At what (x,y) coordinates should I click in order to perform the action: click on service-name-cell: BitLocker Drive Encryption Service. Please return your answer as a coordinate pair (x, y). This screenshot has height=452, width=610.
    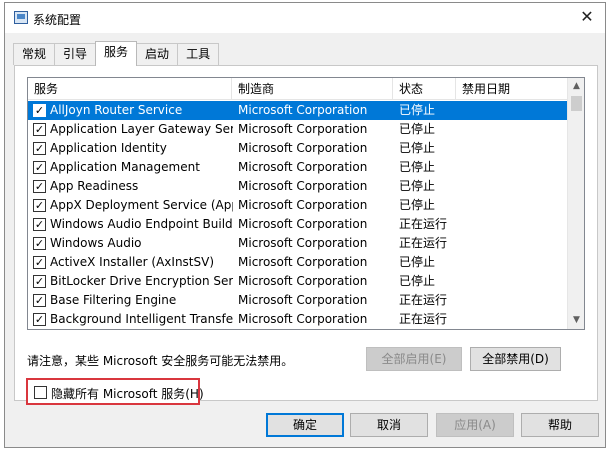
    Looking at the image, I should click on (141, 281).